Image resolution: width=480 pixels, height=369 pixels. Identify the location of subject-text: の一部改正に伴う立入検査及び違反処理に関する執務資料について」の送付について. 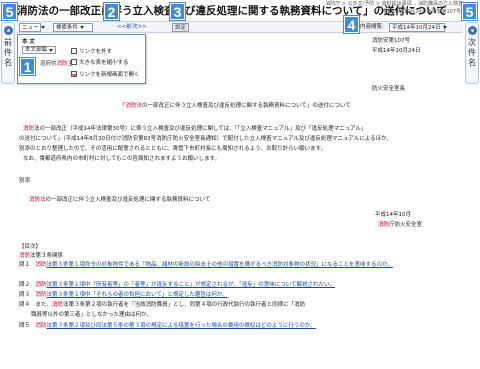
(246, 106).